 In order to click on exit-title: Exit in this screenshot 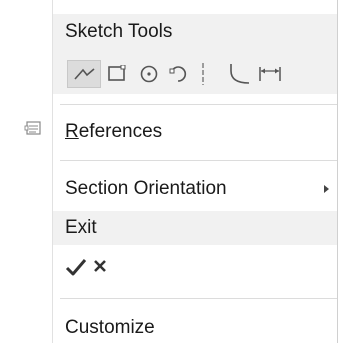, I will do `click(81, 227)`.